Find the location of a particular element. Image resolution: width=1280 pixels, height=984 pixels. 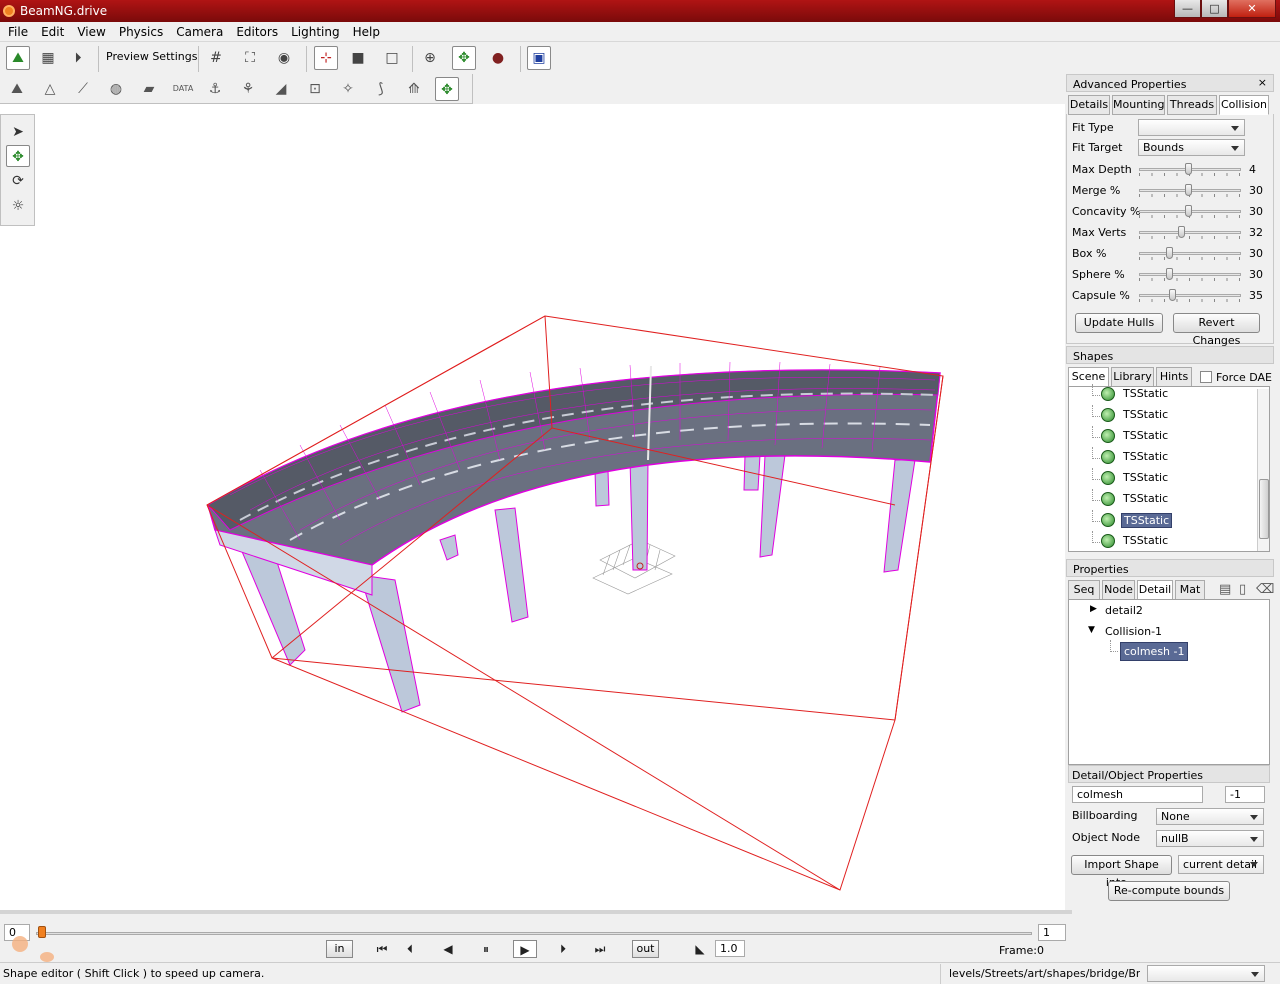

close-window-button: ✕ is located at coordinates (1252, 9).